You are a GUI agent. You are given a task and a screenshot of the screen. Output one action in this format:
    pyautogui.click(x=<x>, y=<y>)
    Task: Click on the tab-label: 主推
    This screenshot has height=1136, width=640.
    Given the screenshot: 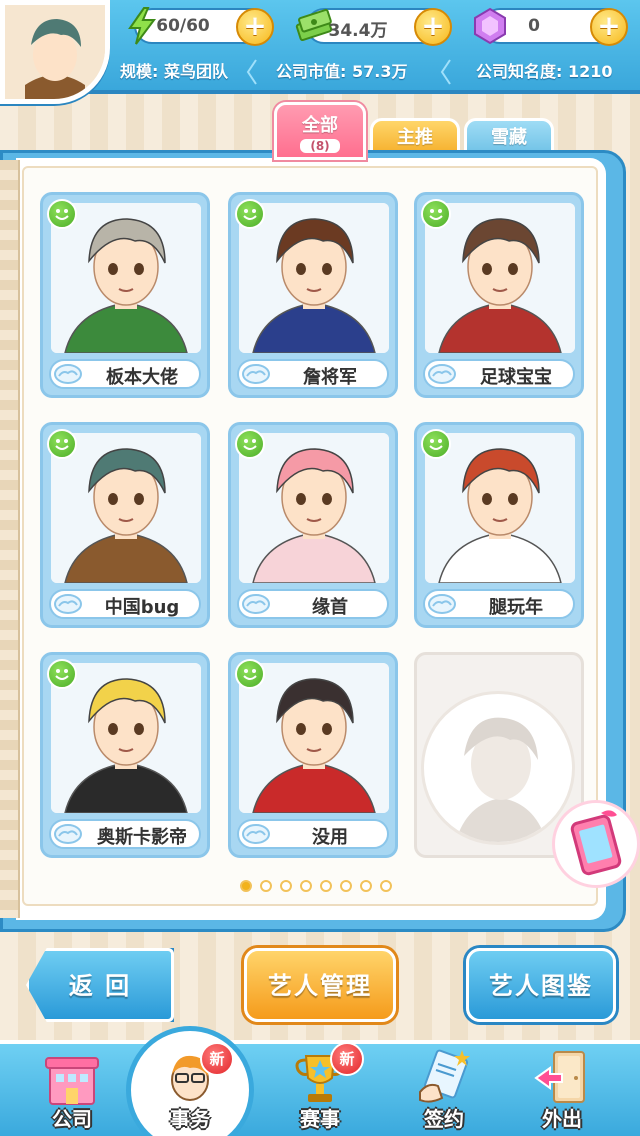 What is the action you would take?
    pyautogui.click(x=415, y=137)
    